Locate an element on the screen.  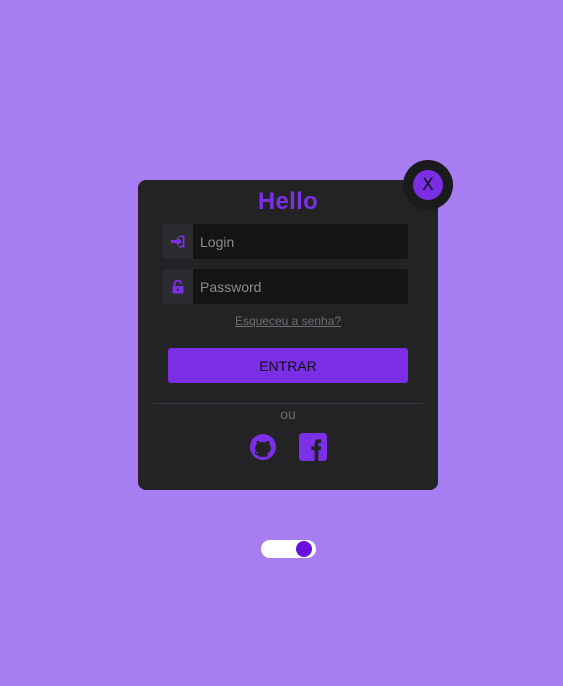
login-field-group is located at coordinates (285, 241).